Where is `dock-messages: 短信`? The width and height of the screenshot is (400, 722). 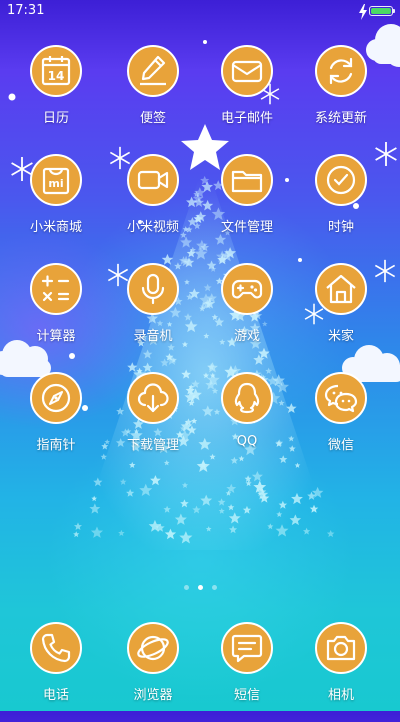 dock-messages: 短信 is located at coordinates (247, 672).